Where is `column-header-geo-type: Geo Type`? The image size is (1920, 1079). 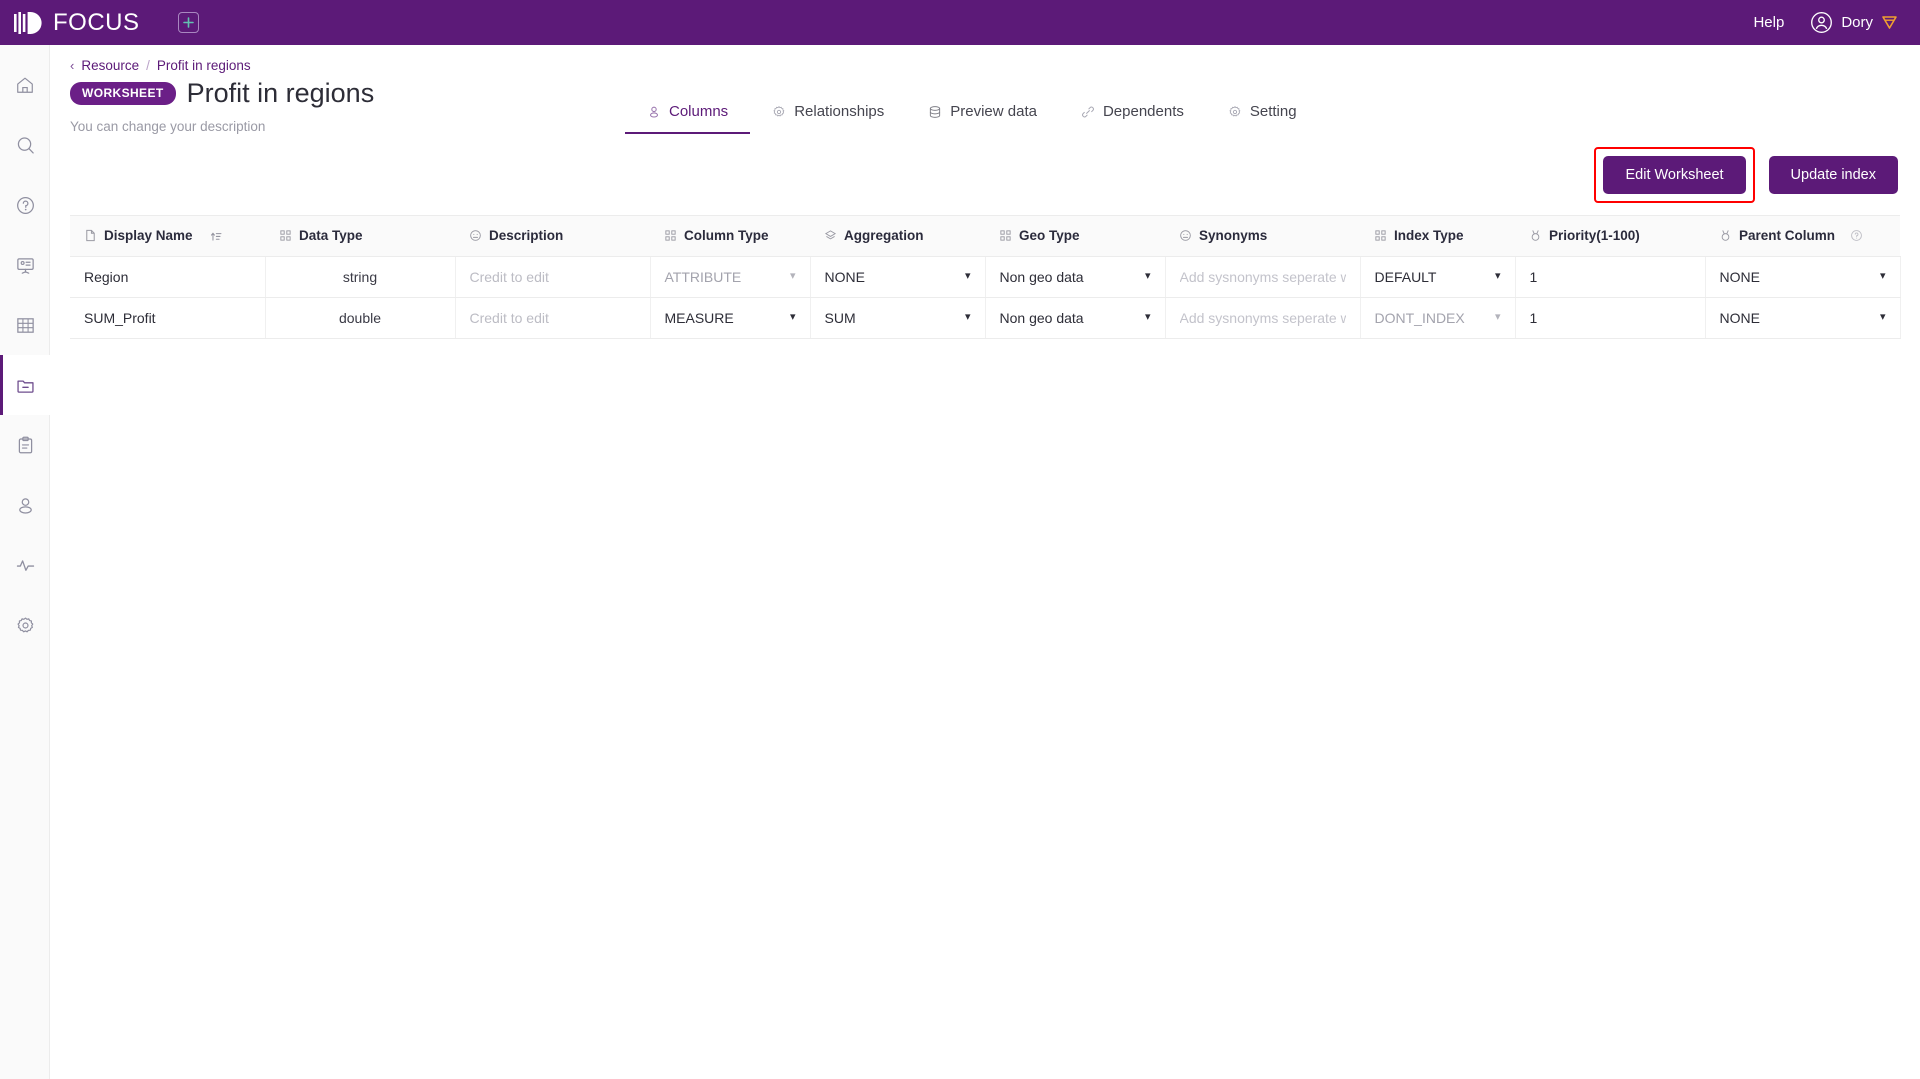 column-header-geo-type: Geo Type is located at coordinates (1075, 236).